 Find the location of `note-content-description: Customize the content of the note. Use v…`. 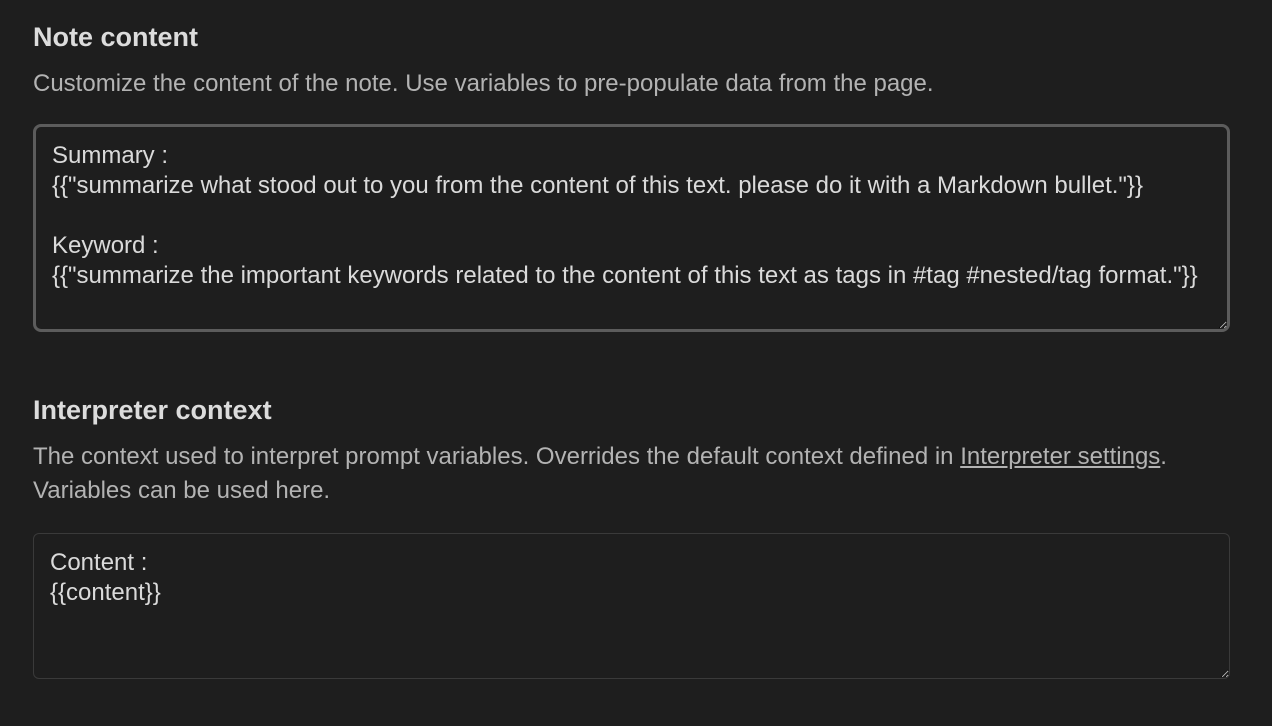

note-content-description: Customize the content of the note. Use v… is located at coordinates (483, 83).